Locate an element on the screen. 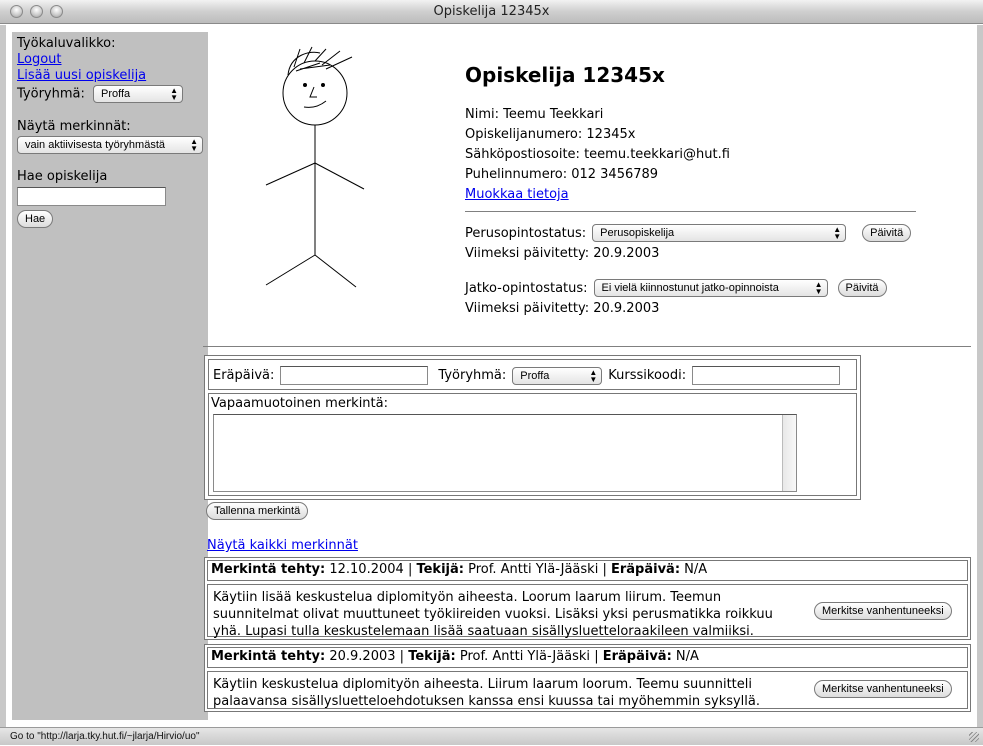 Image resolution: width=983 pixels, height=746 pixels. student-email: Sähköpostiosoite: teemu.teekkari@hut.fi is located at coordinates (597, 154).